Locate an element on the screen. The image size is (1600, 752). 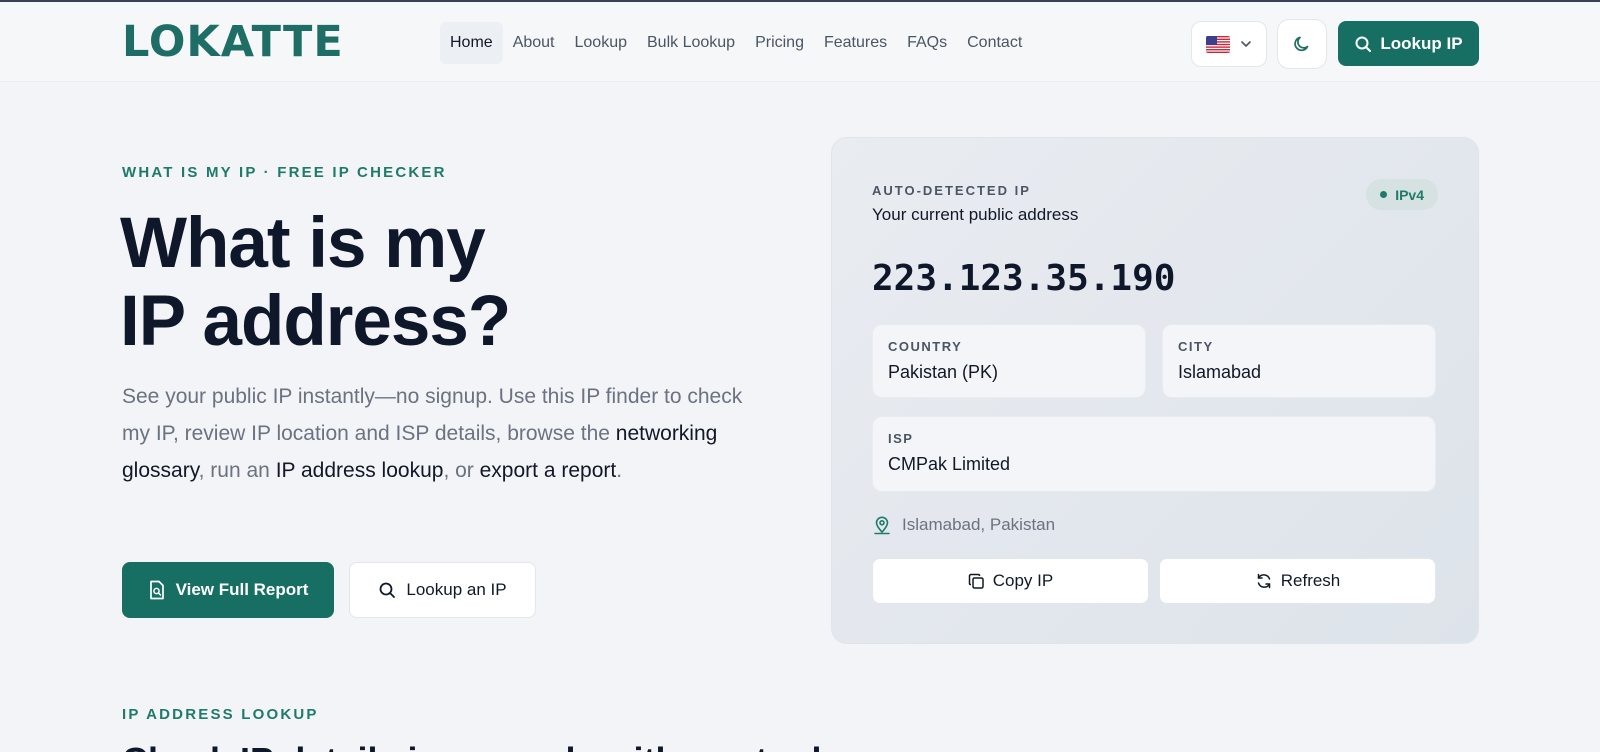
card-subtitle: Your current public address is located at coordinates (975, 214).